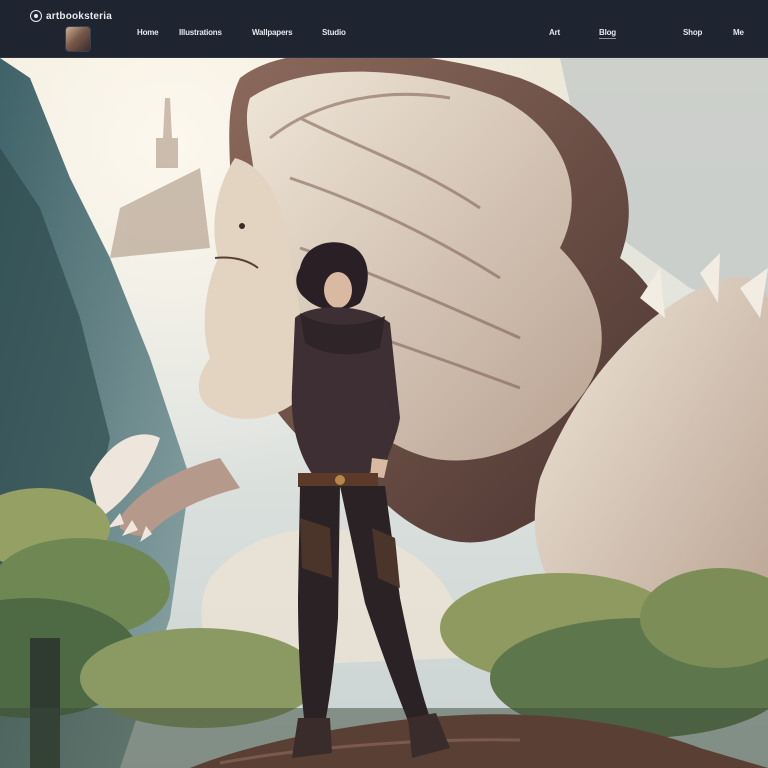  I want to click on nav-blog: Blog, so click(607, 33).